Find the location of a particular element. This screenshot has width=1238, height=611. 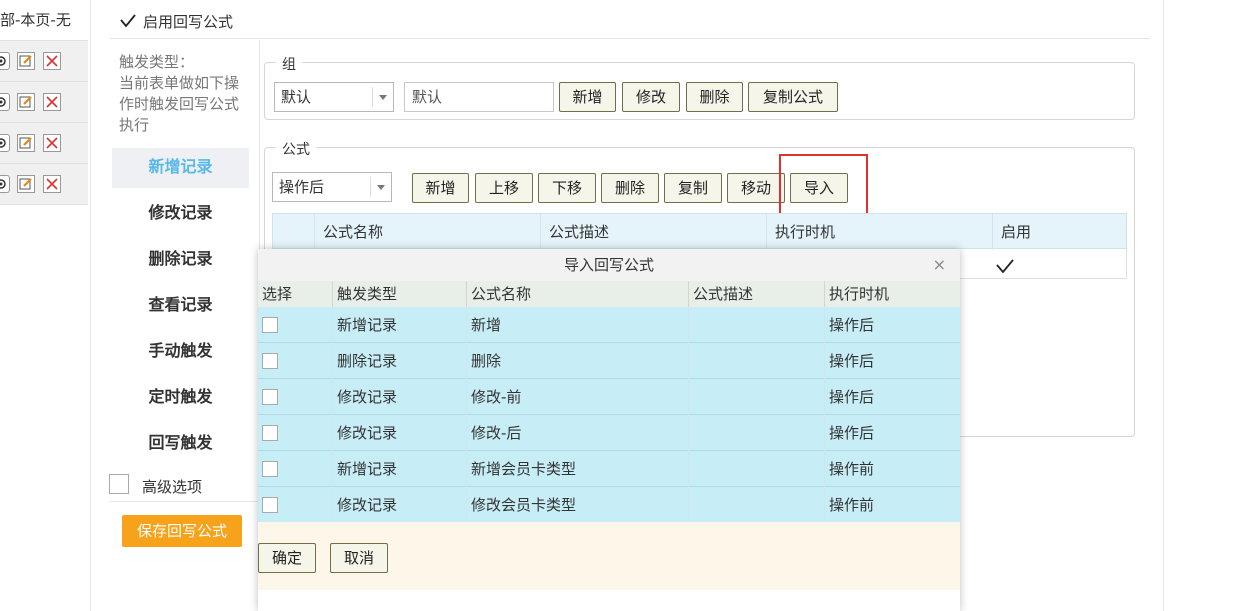

group-select: 默认 is located at coordinates (334, 97).